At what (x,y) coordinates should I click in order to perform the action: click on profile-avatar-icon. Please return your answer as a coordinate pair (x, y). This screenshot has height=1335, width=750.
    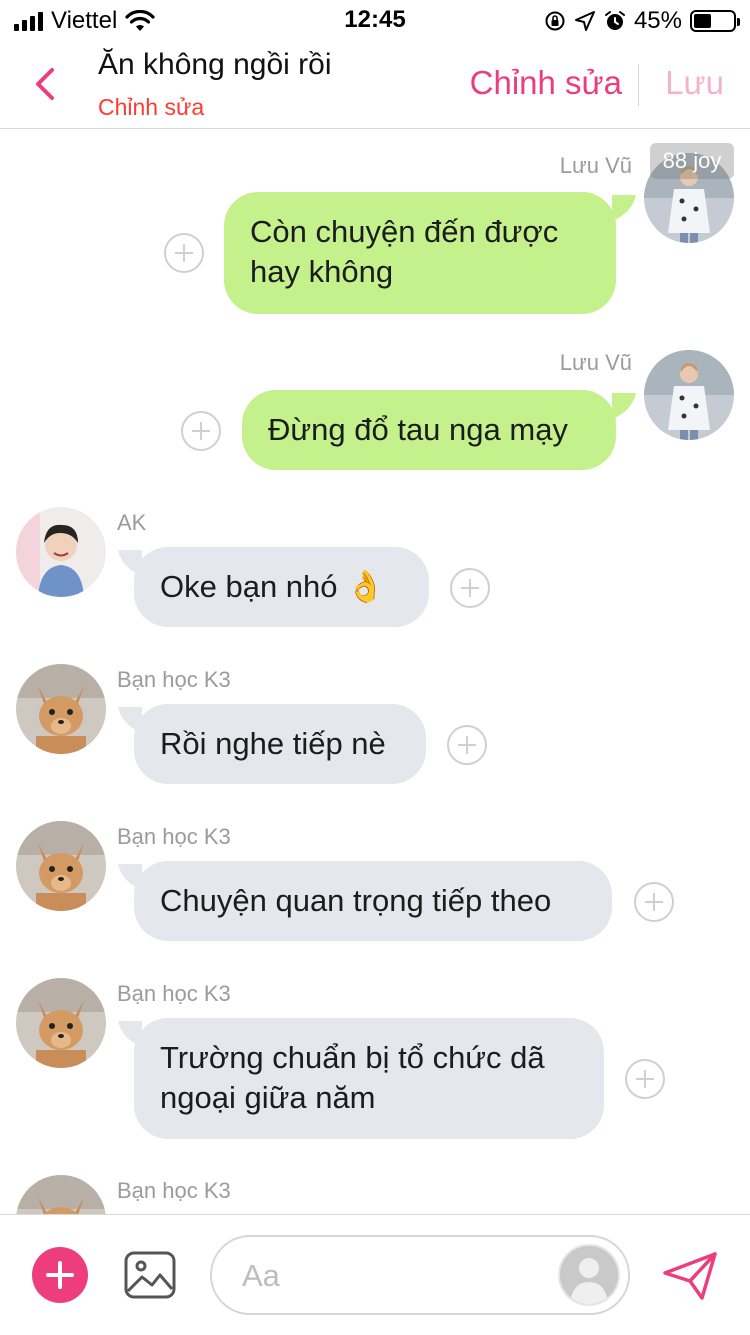
    Looking at the image, I should click on (589, 1275).